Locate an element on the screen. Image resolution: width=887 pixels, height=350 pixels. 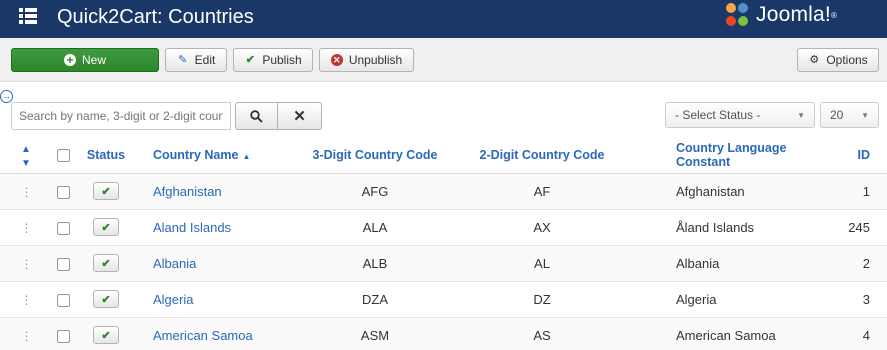
joomla-logo-icon is located at coordinates (737, 14).